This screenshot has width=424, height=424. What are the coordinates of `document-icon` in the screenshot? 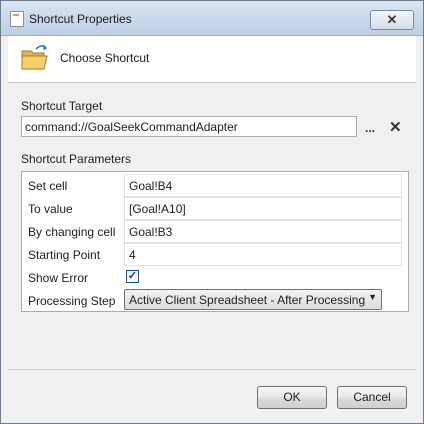 It's located at (17, 19).